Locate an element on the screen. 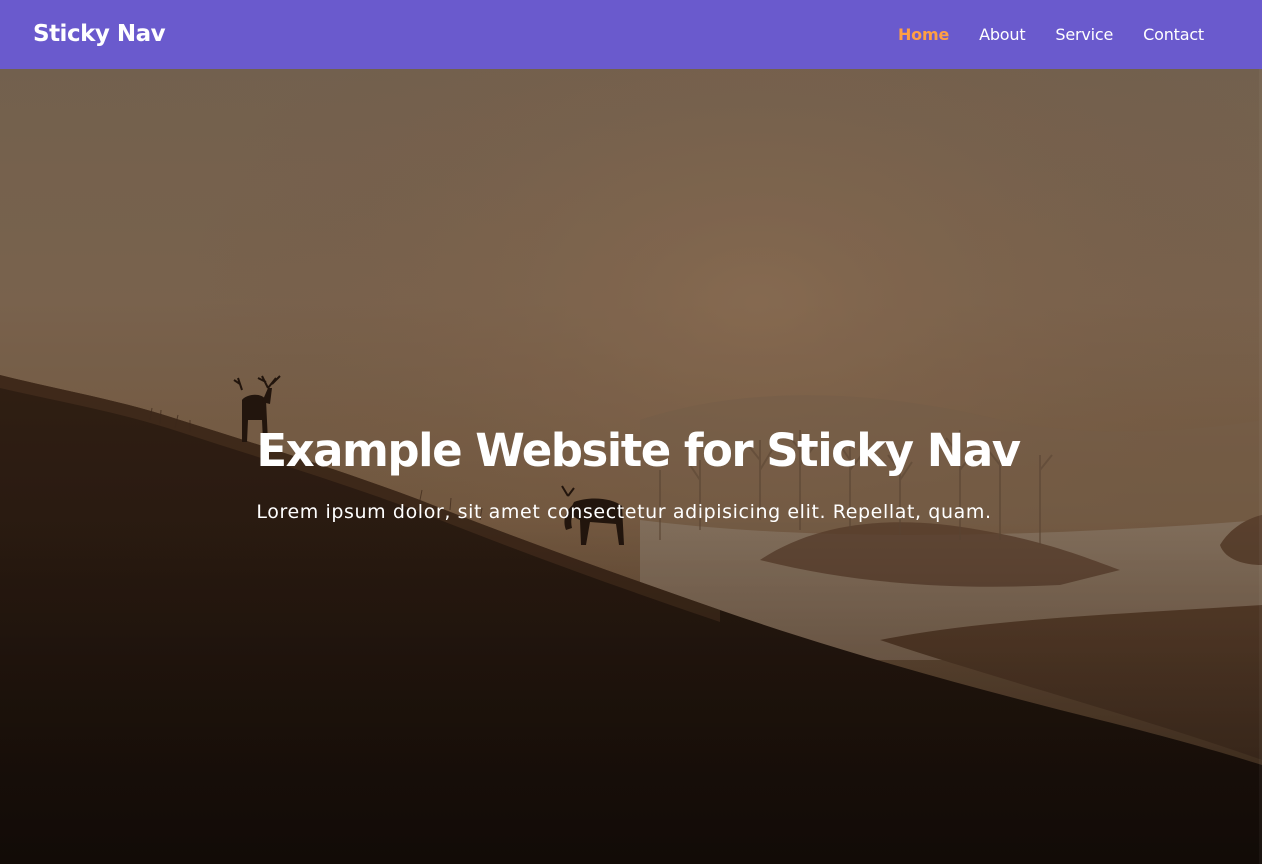  sticky-navbar: Sticky Nav Home About Service Contact is located at coordinates (631, 34).